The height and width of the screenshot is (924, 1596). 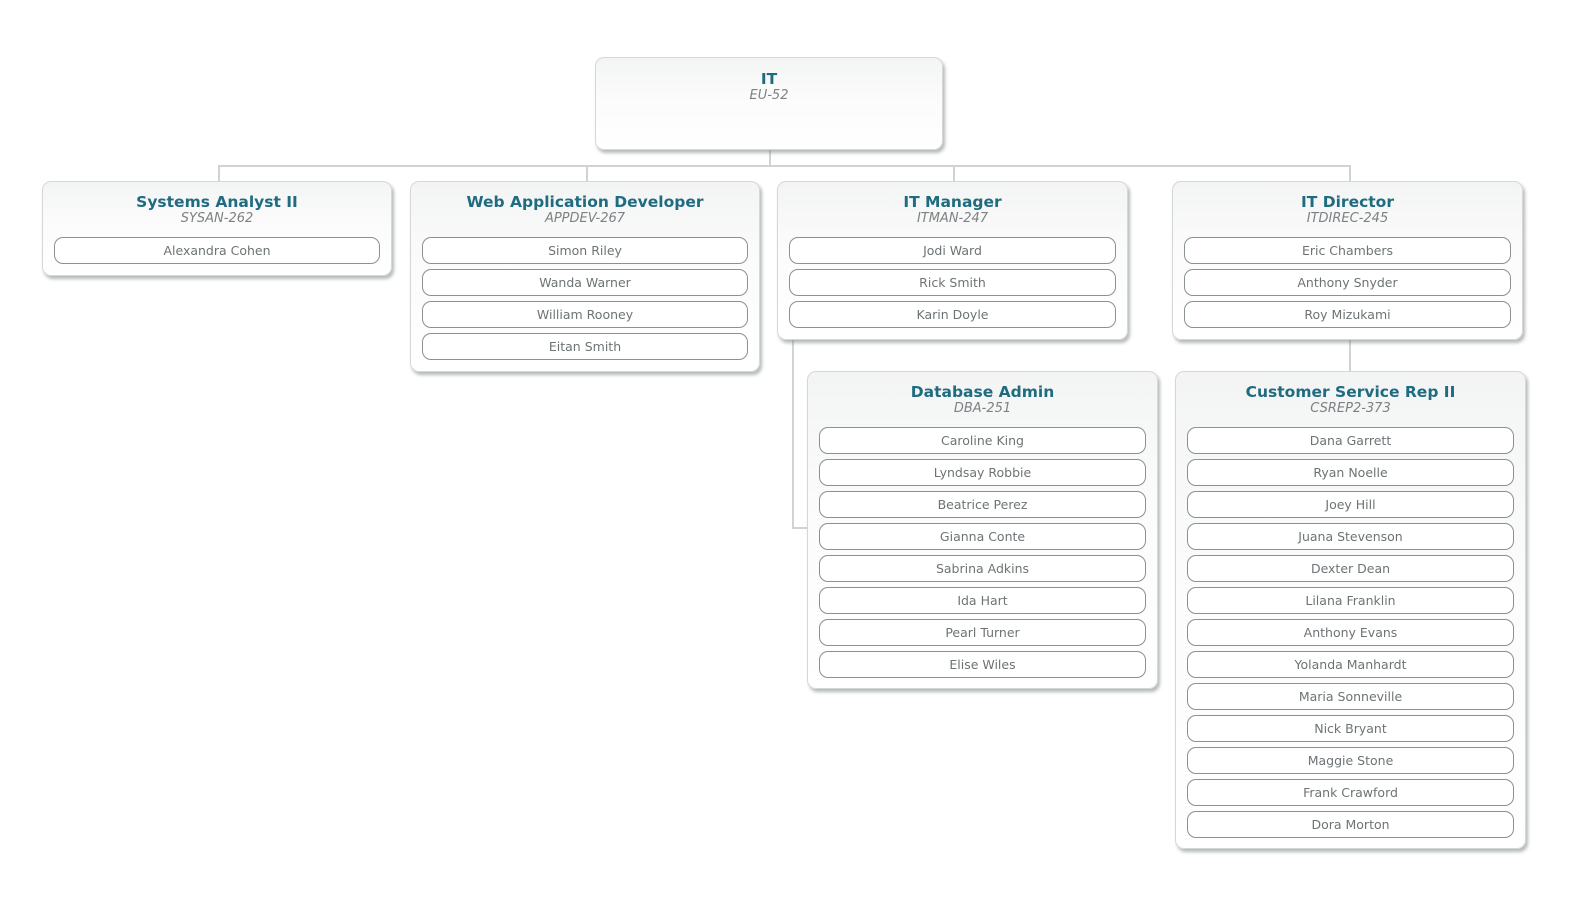 What do you see at coordinates (982, 472) in the screenshot?
I see `person-pill: Lyndsay Robbie` at bounding box center [982, 472].